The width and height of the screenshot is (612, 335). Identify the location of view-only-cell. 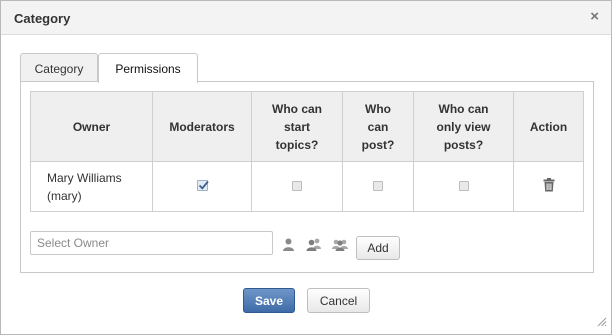
(463, 186).